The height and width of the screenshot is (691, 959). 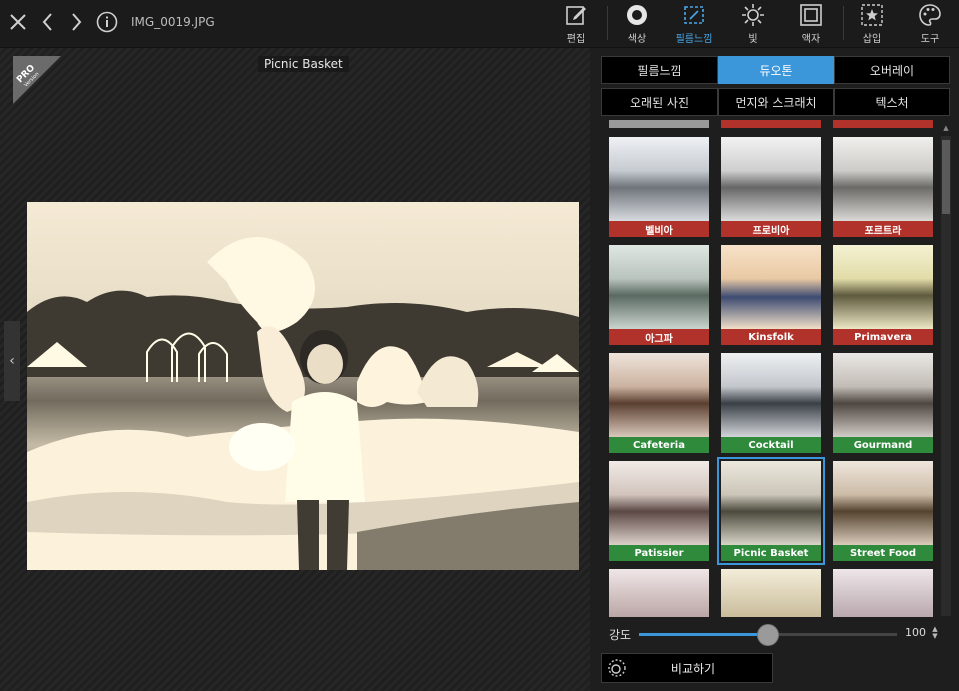 I want to click on filter-label: 포르트라, so click(x=883, y=229).